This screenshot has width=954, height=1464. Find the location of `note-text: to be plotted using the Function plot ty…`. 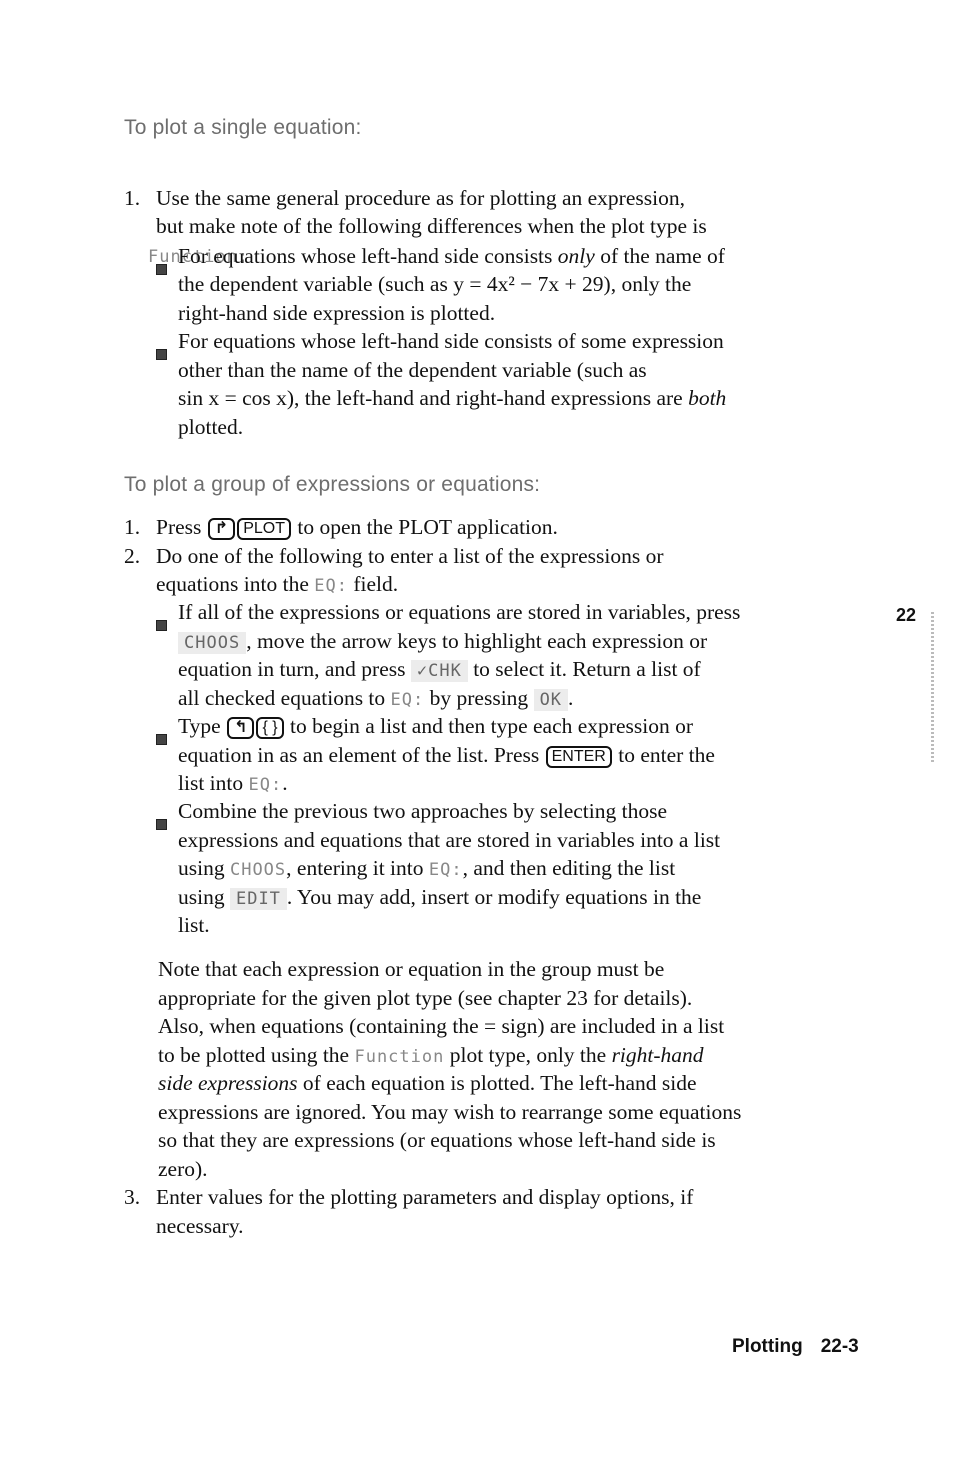

note-text: to be plotted using the Function plot ty… is located at coordinates (431, 1055).